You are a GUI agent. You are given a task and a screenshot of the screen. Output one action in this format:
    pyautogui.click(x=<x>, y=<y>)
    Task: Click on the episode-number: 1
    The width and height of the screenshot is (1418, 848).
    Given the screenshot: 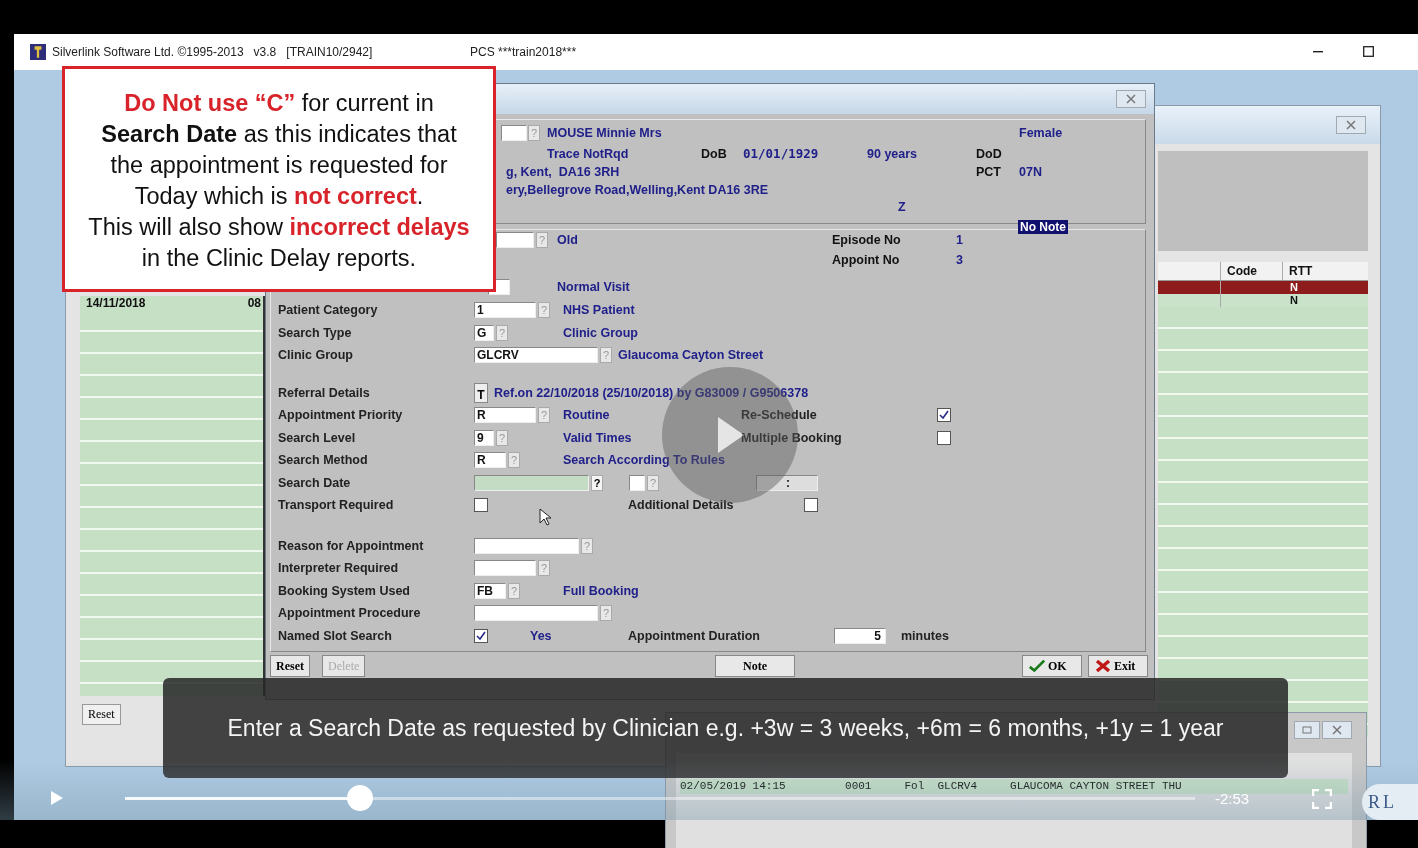 What is the action you would take?
    pyautogui.click(x=959, y=240)
    